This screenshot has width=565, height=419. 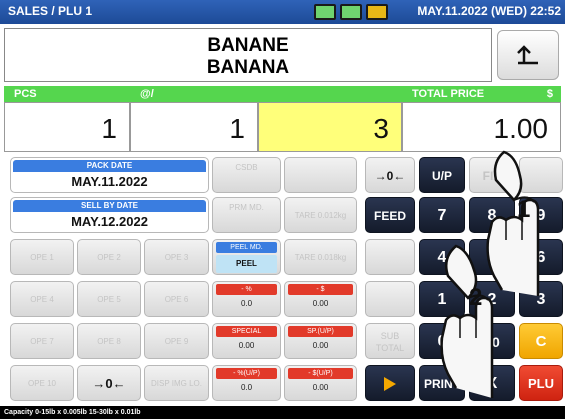 What do you see at coordinates (330, 127) in the screenshot?
I see `entry-value: 3` at bounding box center [330, 127].